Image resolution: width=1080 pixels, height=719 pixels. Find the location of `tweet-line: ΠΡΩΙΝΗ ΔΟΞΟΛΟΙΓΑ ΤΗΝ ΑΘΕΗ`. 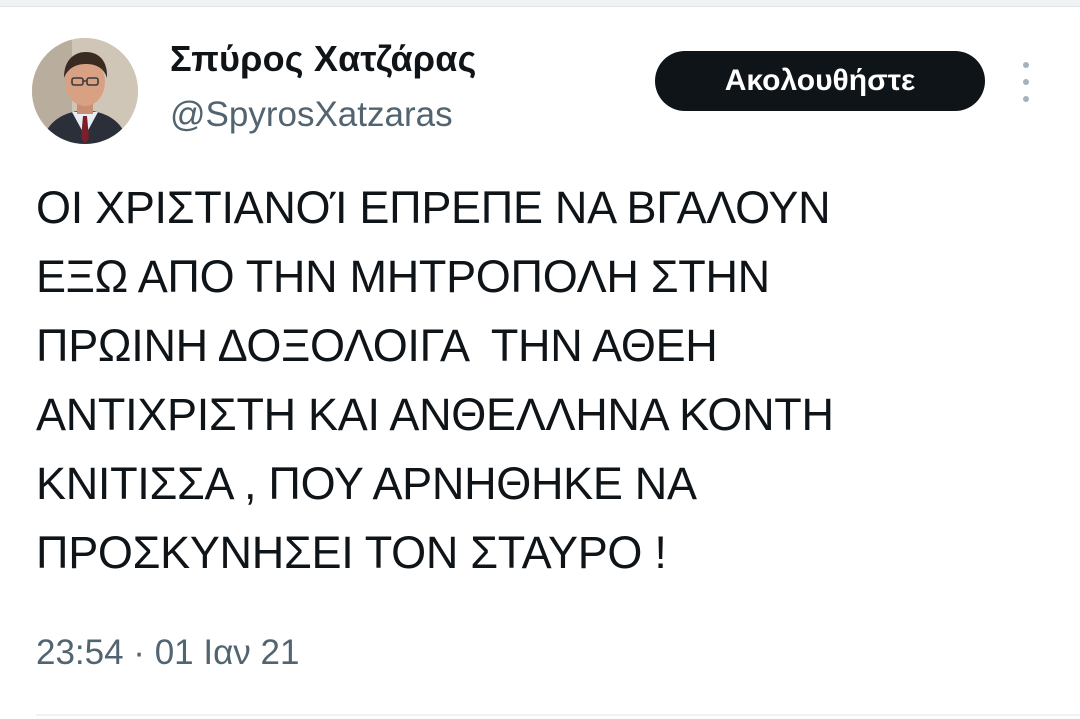

tweet-line: ΠΡΩΙΝΗ ΔΟΞΟΛΟΙΓΑ ΤΗΝ ΑΘΕΗ is located at coordinates (377, 345).